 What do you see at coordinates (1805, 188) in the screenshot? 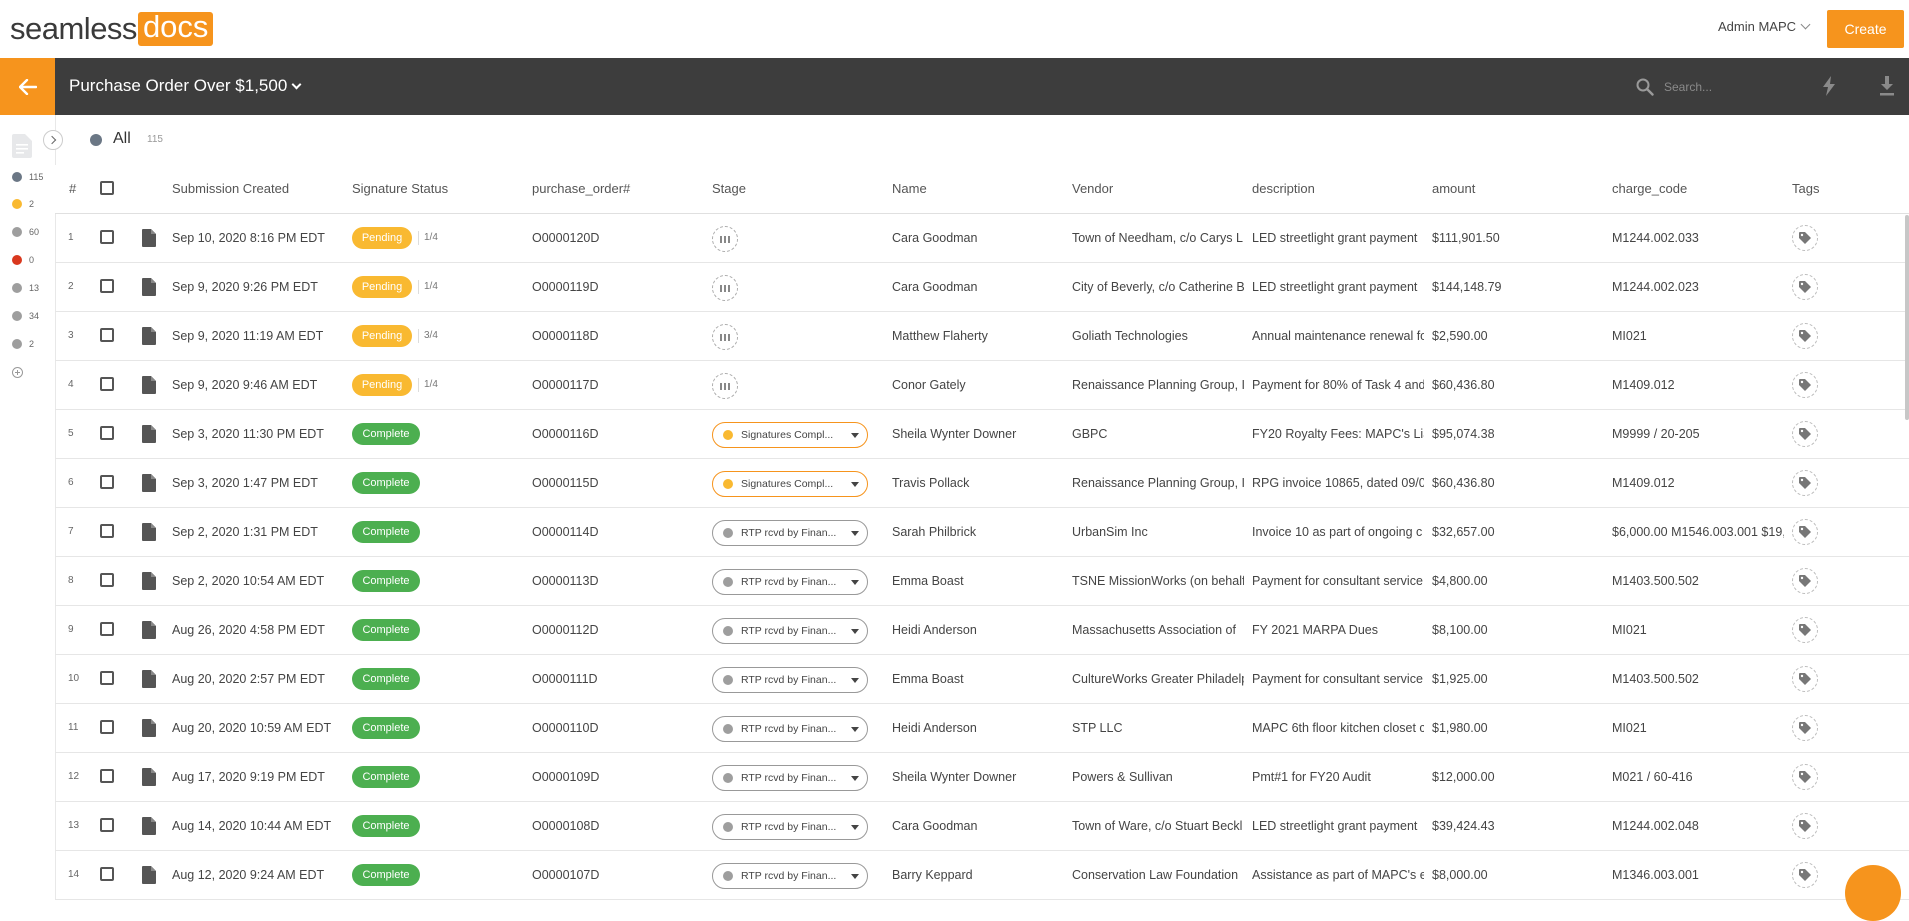
I see `column-header-tags: Tags` at bounding box center [1805, 188].